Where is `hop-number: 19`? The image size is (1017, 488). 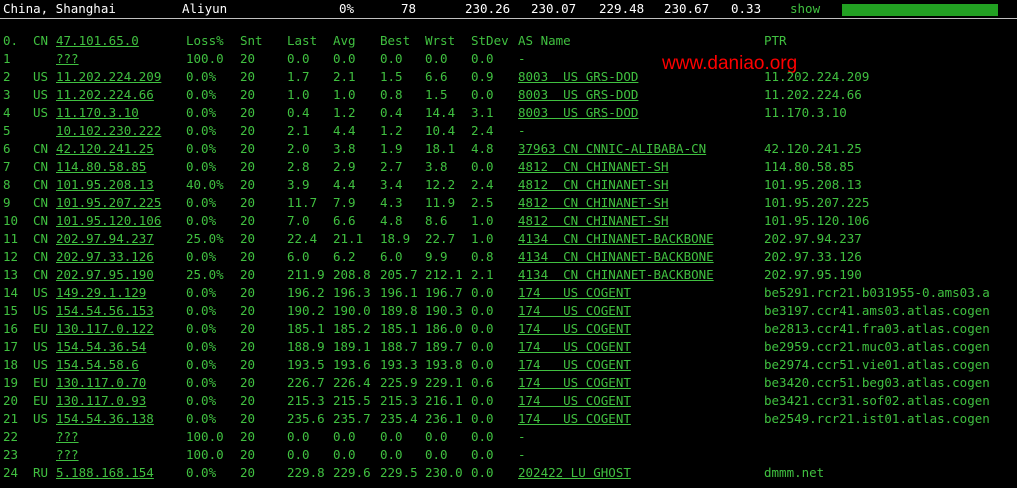 hop-number: 19 is located at coordinates (11, 382).